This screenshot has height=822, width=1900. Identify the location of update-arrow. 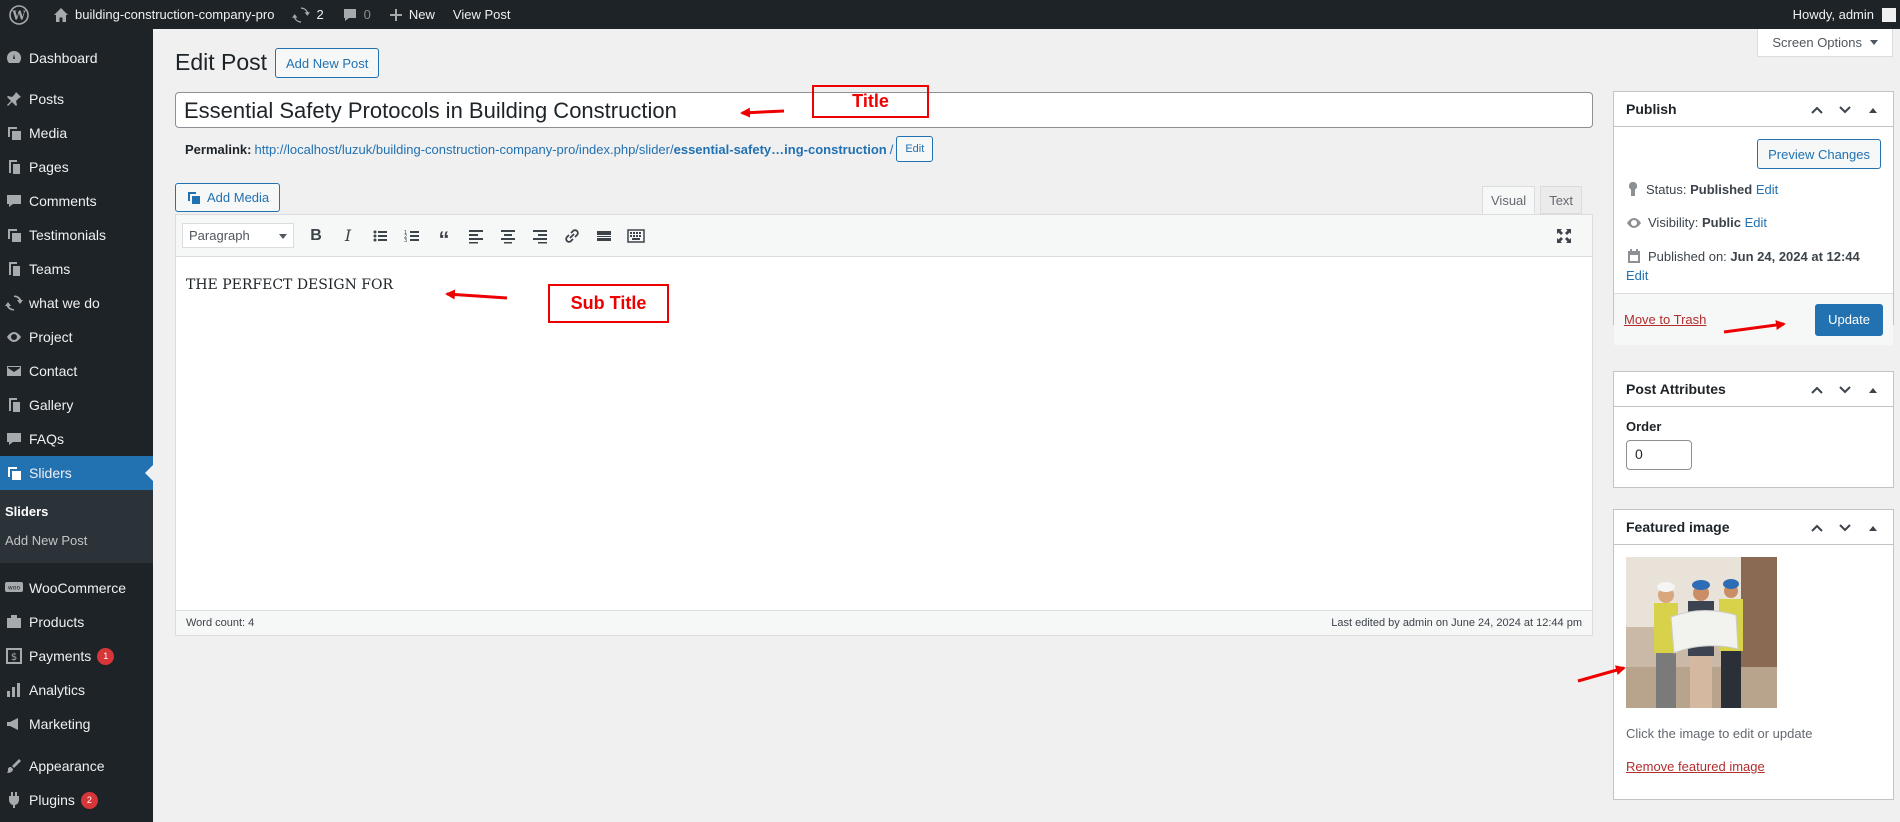
(1754, 327).